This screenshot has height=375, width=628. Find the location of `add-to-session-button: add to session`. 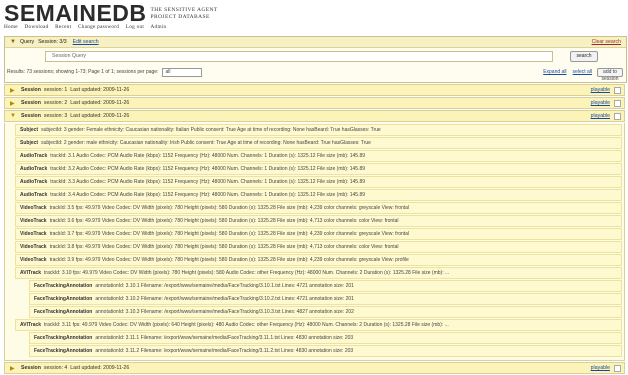

add-to-session-button: add to session is located at coordinates (610, 74).